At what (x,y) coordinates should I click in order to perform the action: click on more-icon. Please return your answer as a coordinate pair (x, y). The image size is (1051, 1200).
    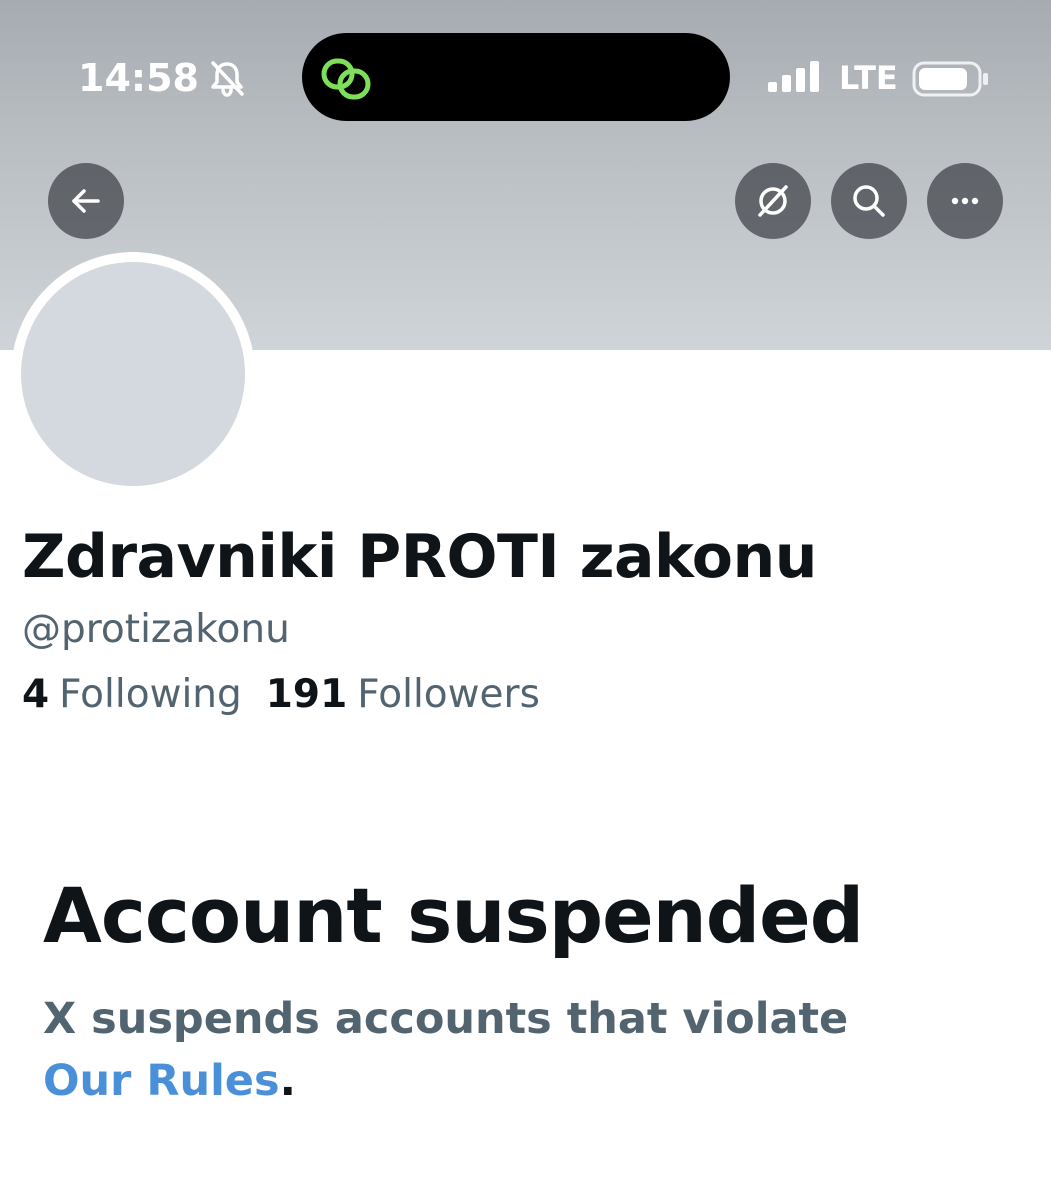
    Looking at the image, I should click on (965, 201).